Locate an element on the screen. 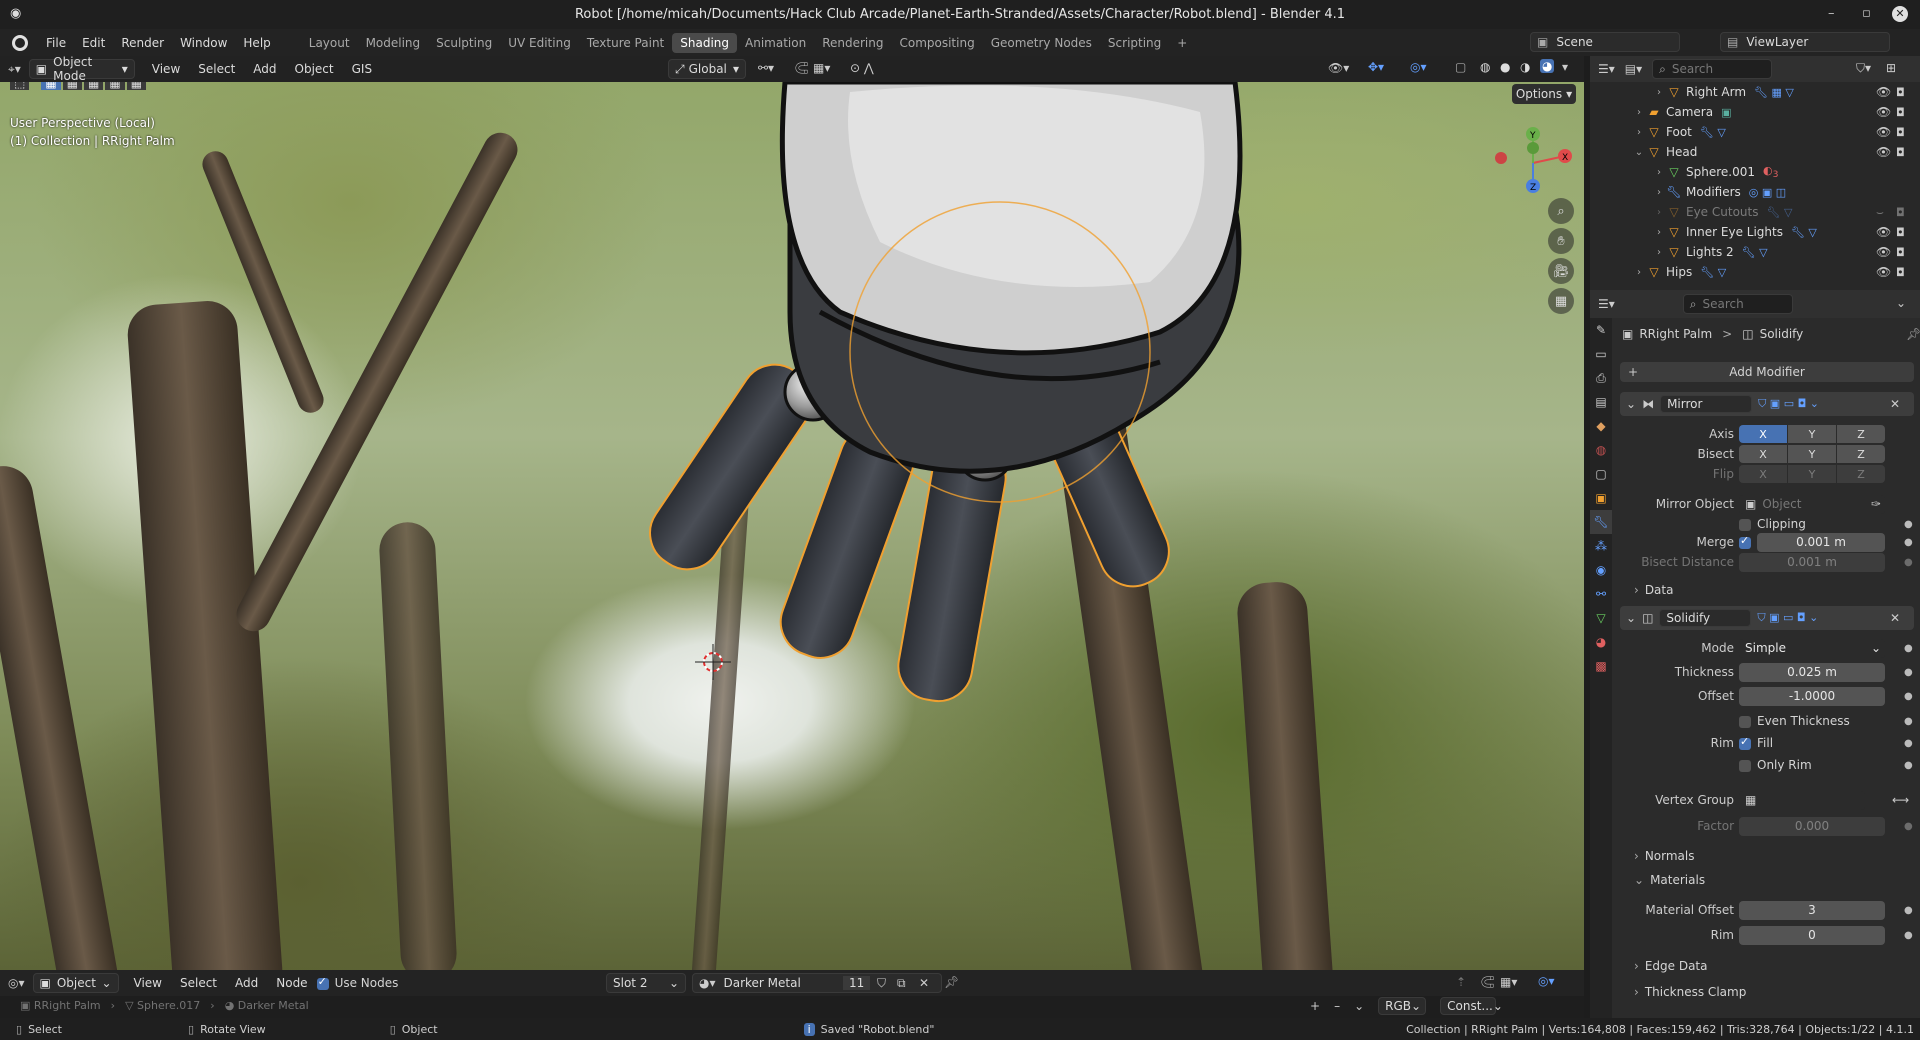 This screenshot has width=1920, height=1040. axis-y-toggle: Y is located at coordinates (1812, 434).